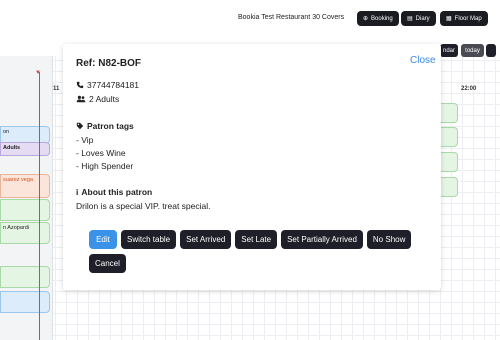  What do you see at coordinates (117, 192) in the screenshot?
I see `about-patron-title: About this patron` at bounding box center [117, 192].